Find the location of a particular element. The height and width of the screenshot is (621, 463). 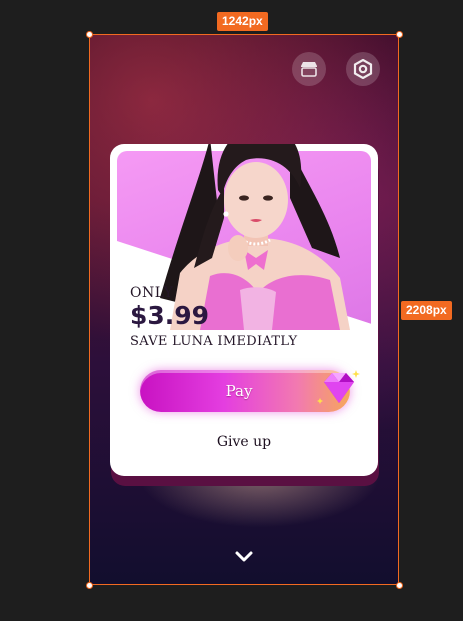

settings-icon is located at coordinates (363, 69).